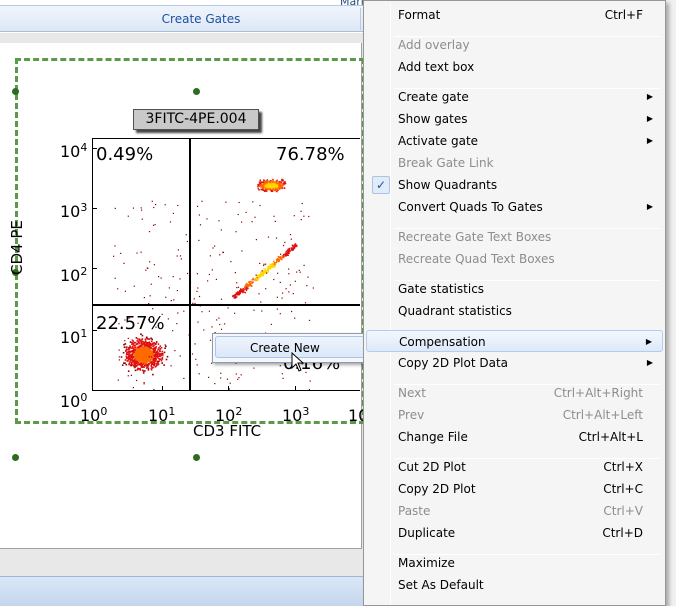 This screenshot has width=676, height=606. What do you see at coordinates (622, 533) in the screenshot?
I see `menu-item-shortcut: Ctrl+D` at bounding box center [622, 533].